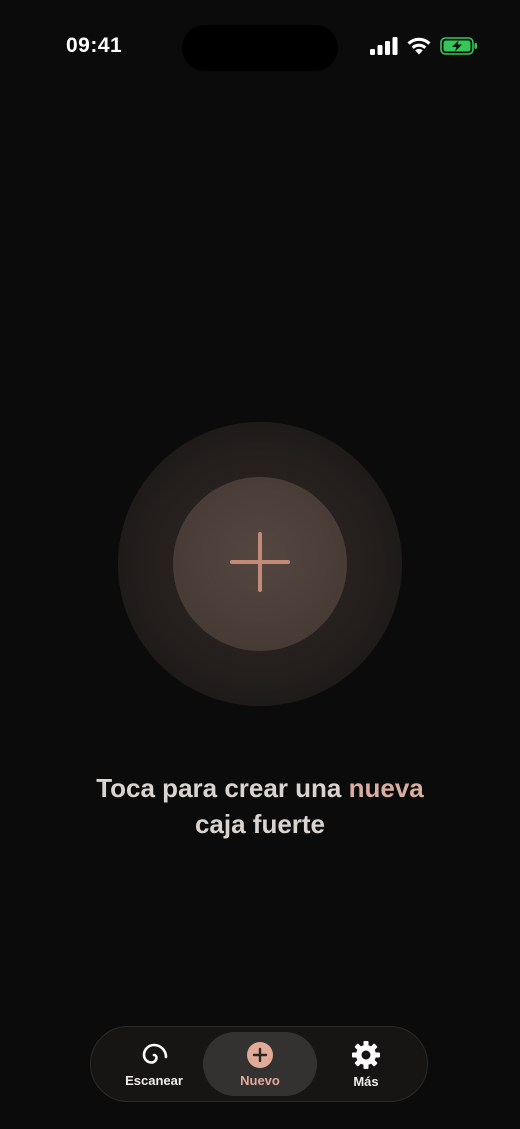  Describe the element at coordinates (459, 45) in the screenshot. I see `battery-charging-icon` at that location.